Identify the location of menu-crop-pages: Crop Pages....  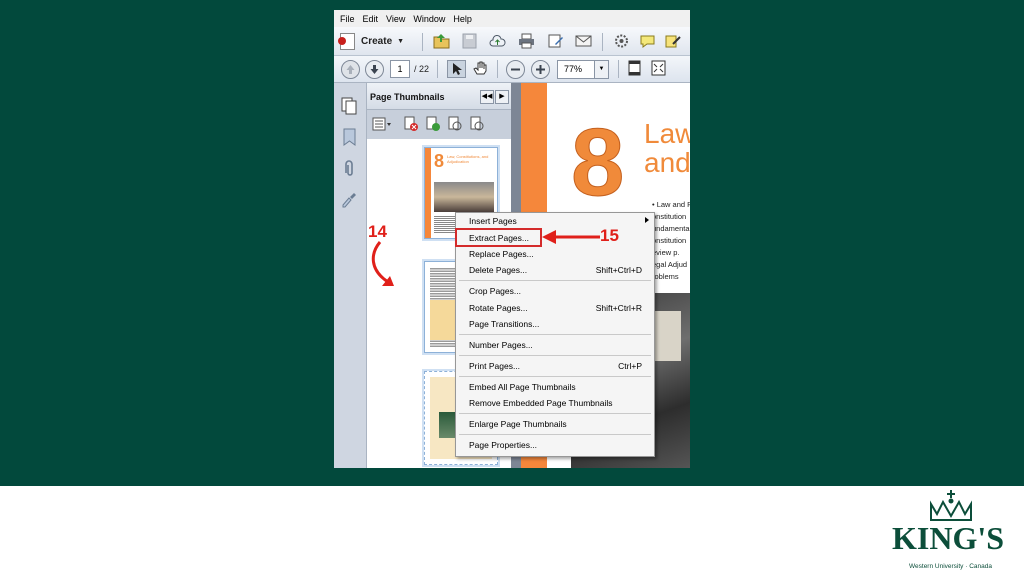
(495, 291).